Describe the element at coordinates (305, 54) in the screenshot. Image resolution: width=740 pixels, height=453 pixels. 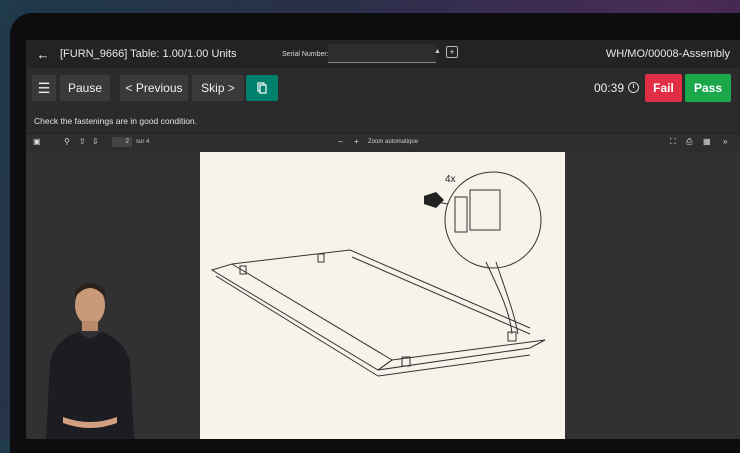
I see `serial-number-label: Serial Number:` at that location.